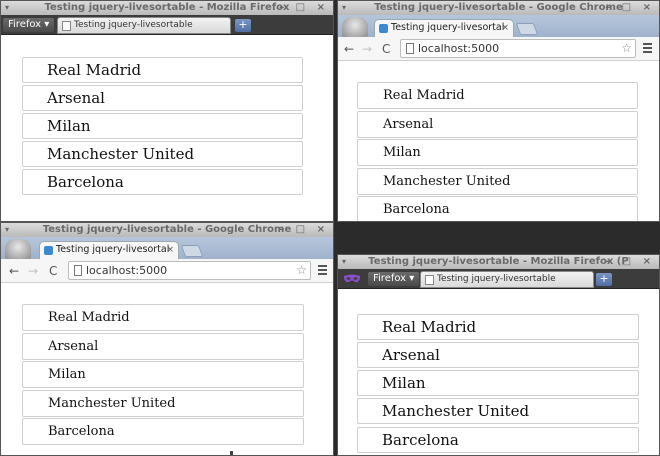  Describe the element at coordinates (352, 278) in the screenshot. I see `private-mask-icon` at that location.